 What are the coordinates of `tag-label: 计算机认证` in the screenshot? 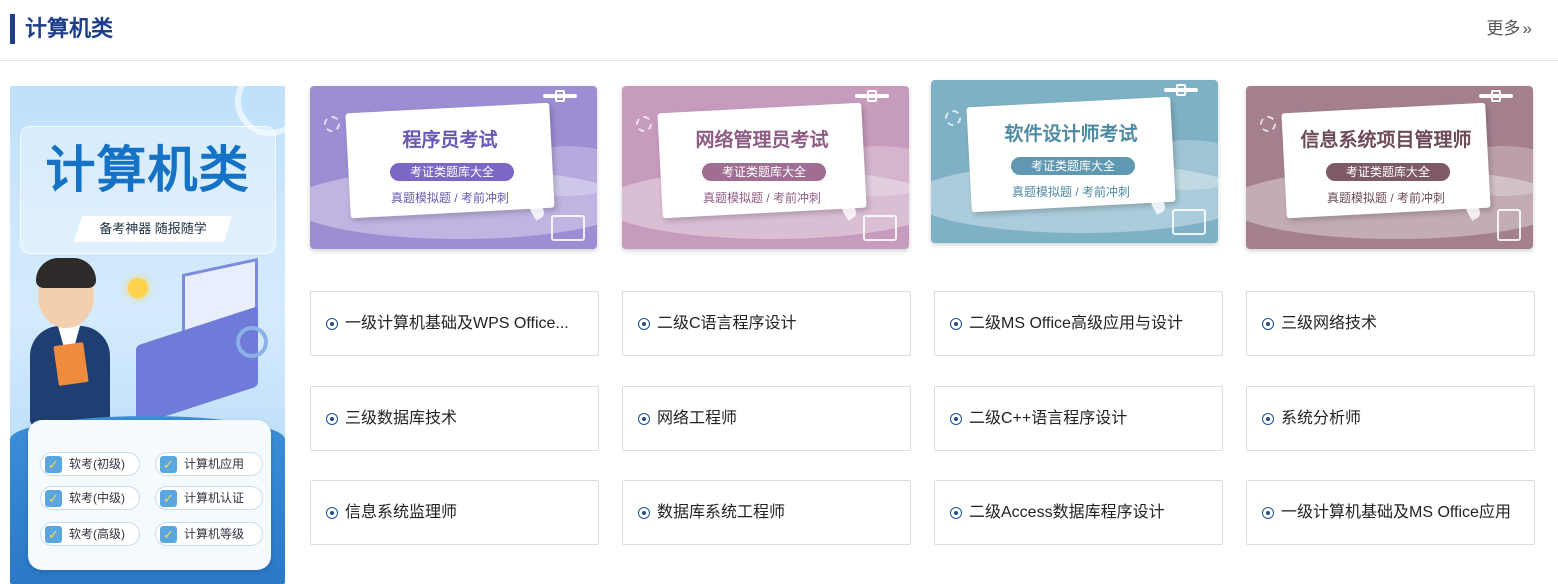 It's located at (214, 498).